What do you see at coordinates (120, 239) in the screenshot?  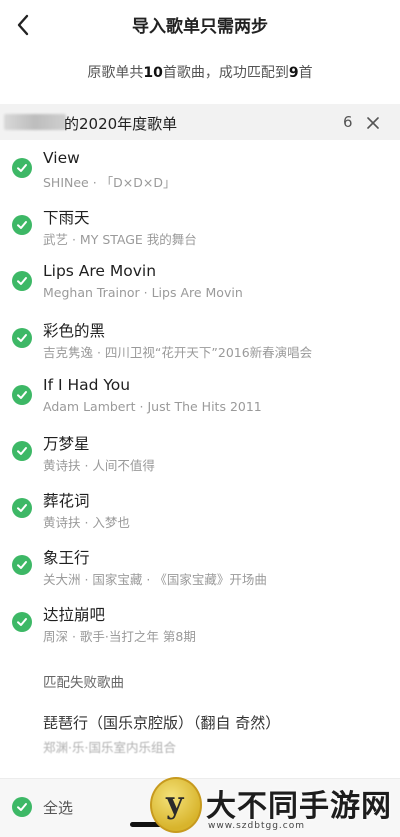 I see `song-subtitle: 武艺 · MY STAGE 我的舞台` at bounding box center [120, 239].